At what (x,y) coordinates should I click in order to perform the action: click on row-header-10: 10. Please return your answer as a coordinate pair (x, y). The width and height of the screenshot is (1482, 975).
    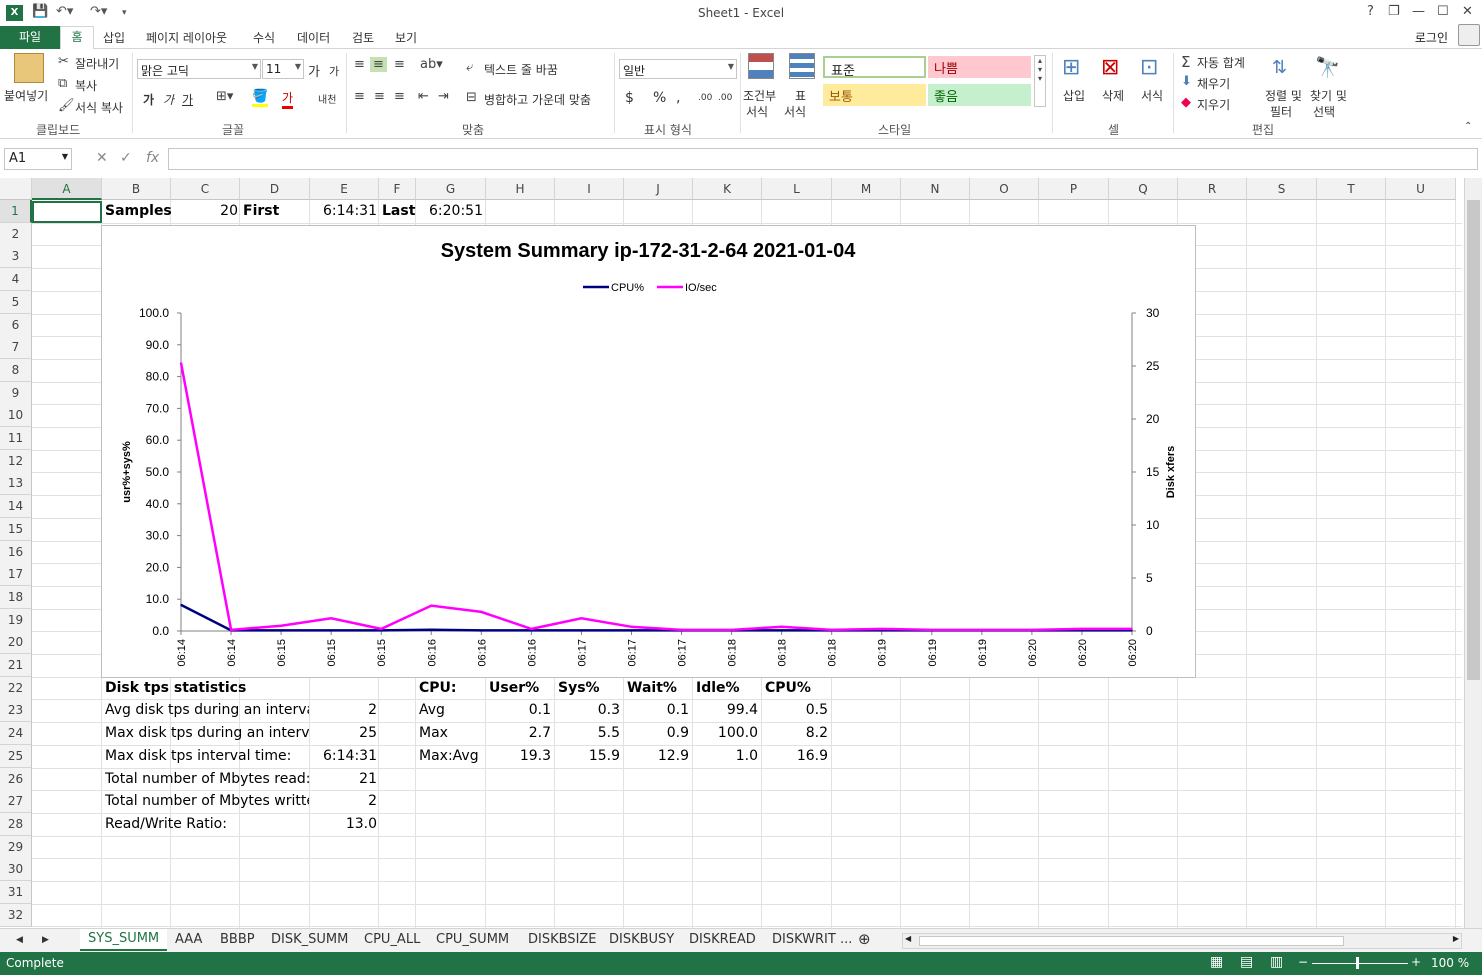
    Looking at the image, I should click on (16, 415).